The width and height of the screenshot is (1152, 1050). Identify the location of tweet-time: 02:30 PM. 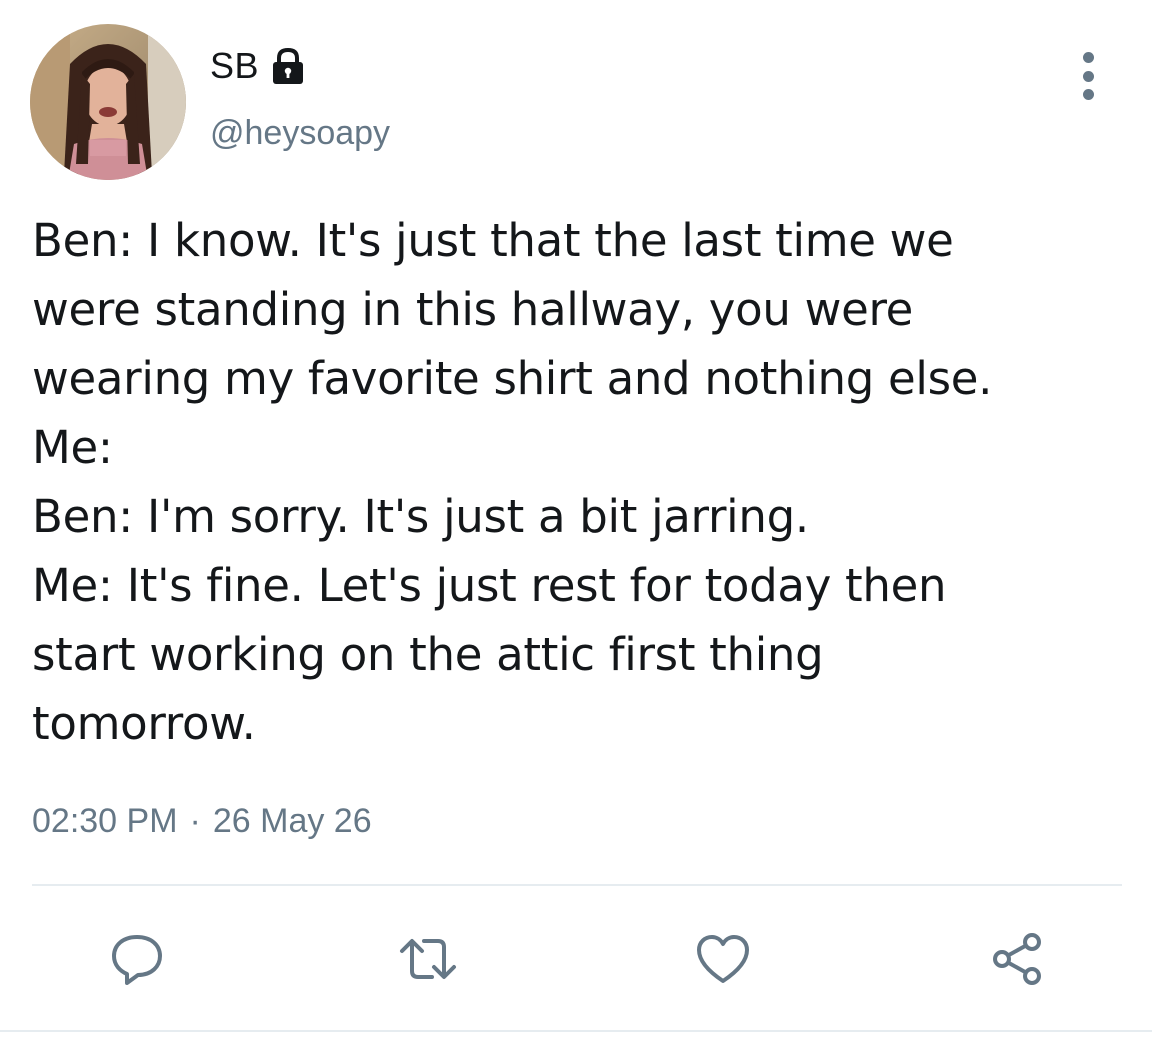
(105, 821).